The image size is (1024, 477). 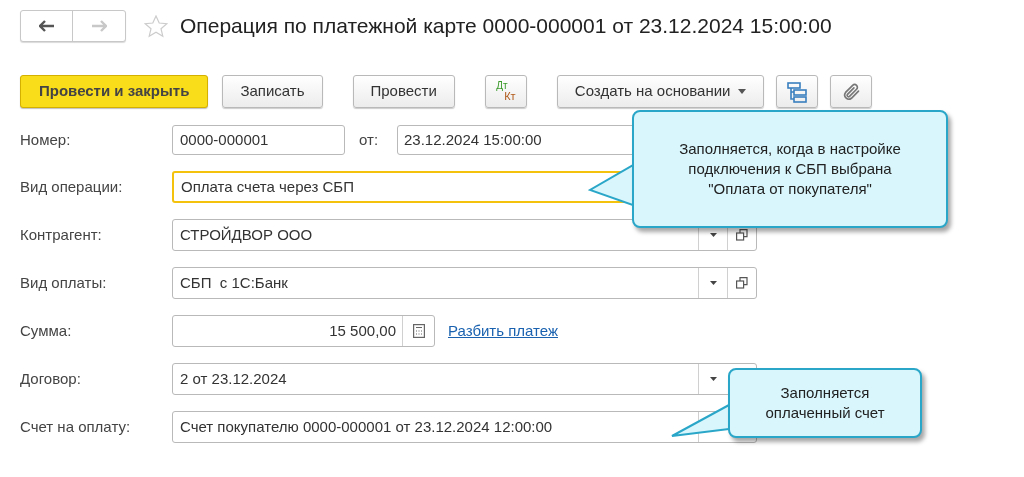 What do you see at coordinates (505, 91) in the screenshot?
I see `dt-kt-button: Дт Кт` at bounding box center [505, 91].